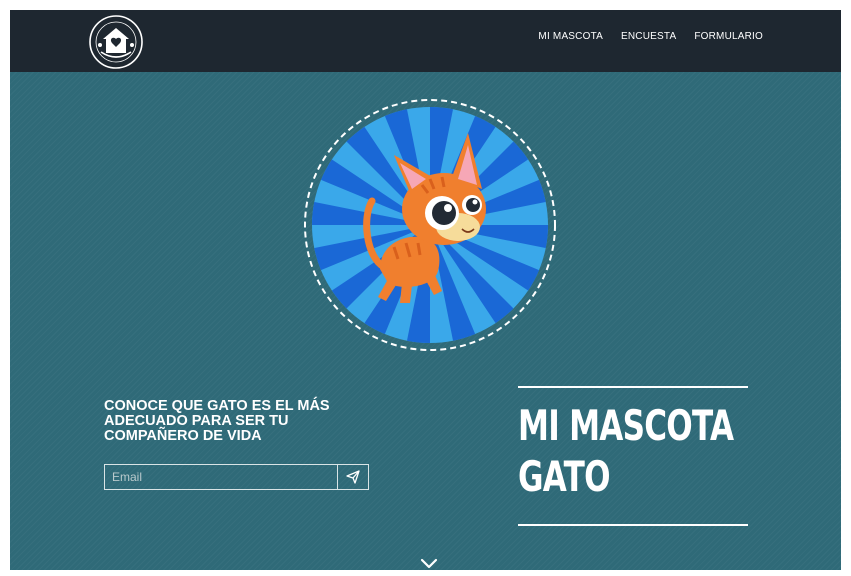 This screenshot has width=851, height=576. I want to click on title-rule-top, so click(633, 387).